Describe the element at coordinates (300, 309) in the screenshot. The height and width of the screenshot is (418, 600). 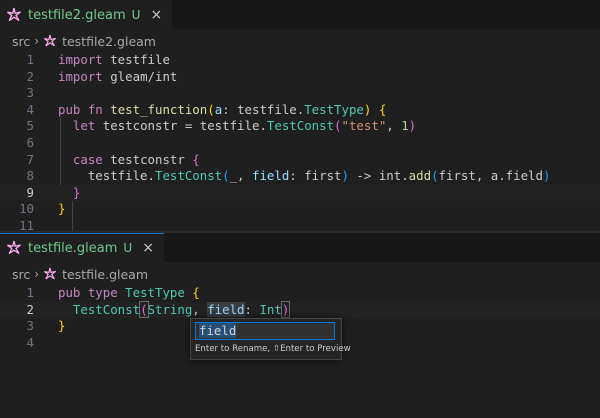
I see `code-line-current: 2 TestConst(String, field: Int)` at that location.